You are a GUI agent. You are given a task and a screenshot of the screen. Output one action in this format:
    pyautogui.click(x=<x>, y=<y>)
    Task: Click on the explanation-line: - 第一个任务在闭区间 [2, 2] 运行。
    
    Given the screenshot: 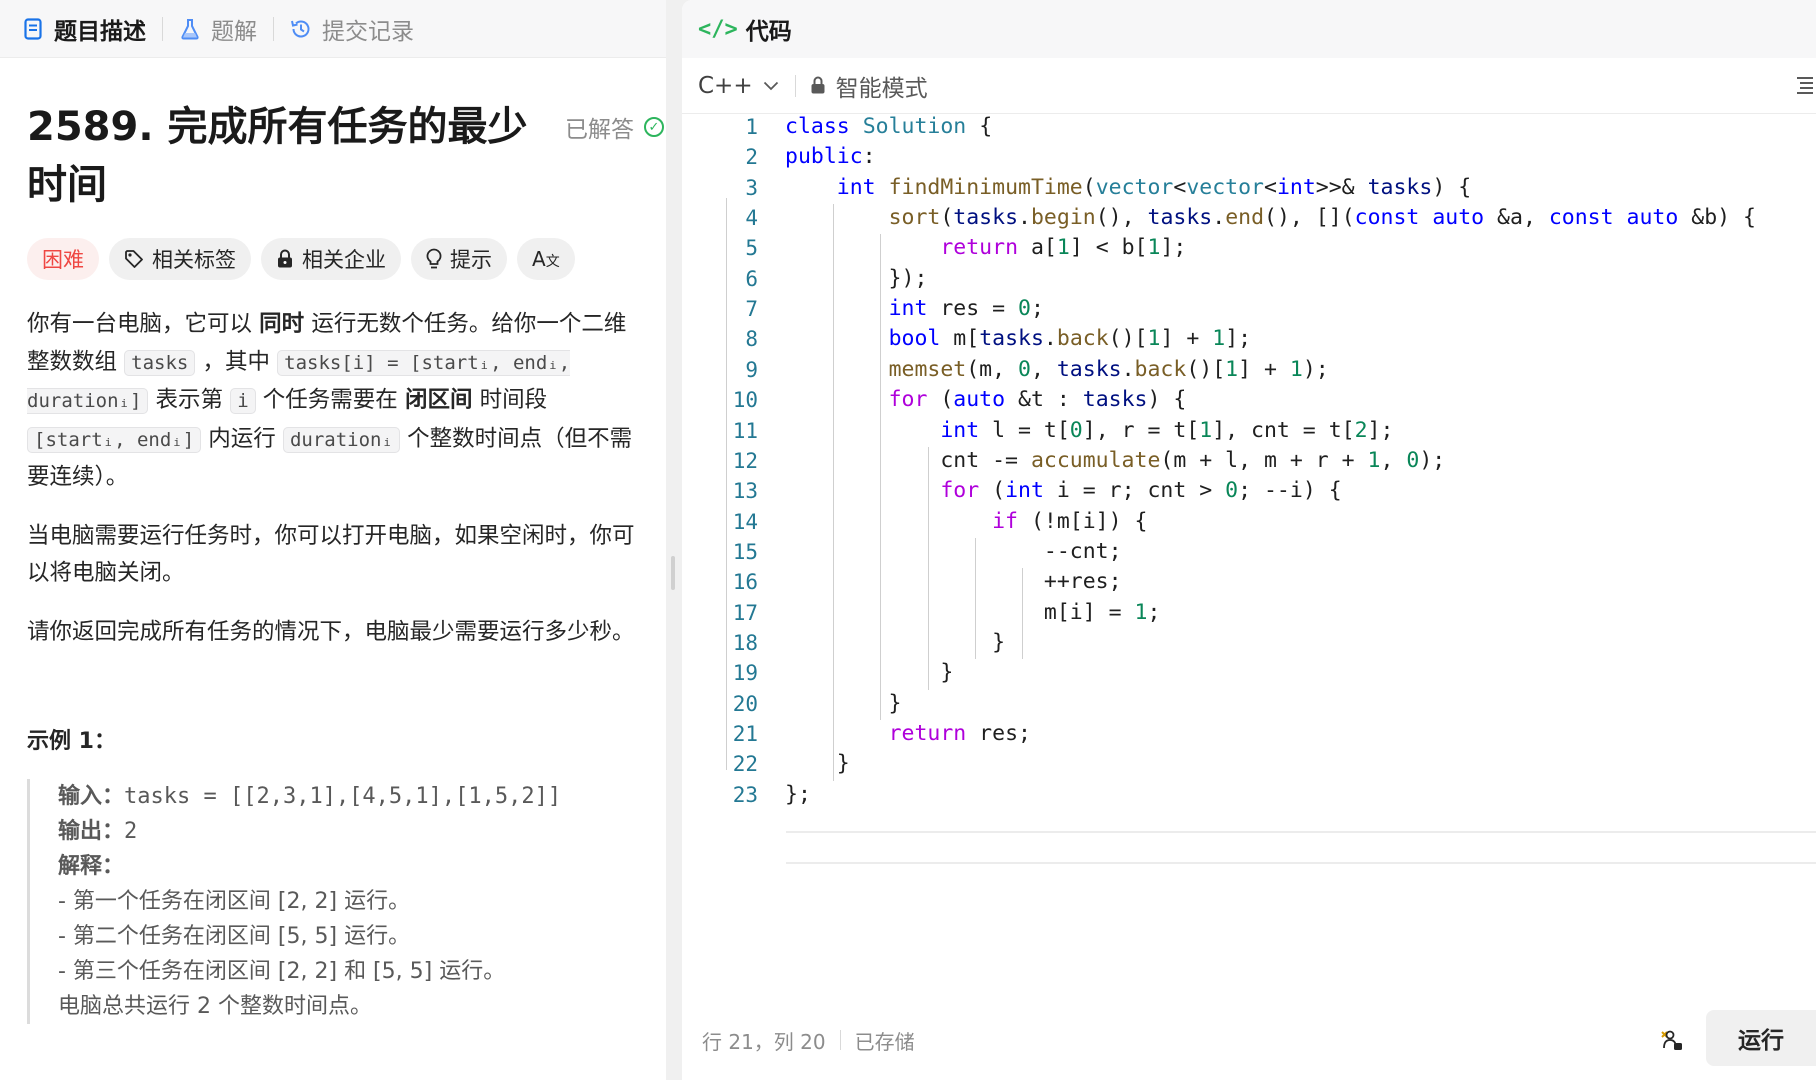 What is the action you would take?
    pyautogui.click(x=234, y=901)
    